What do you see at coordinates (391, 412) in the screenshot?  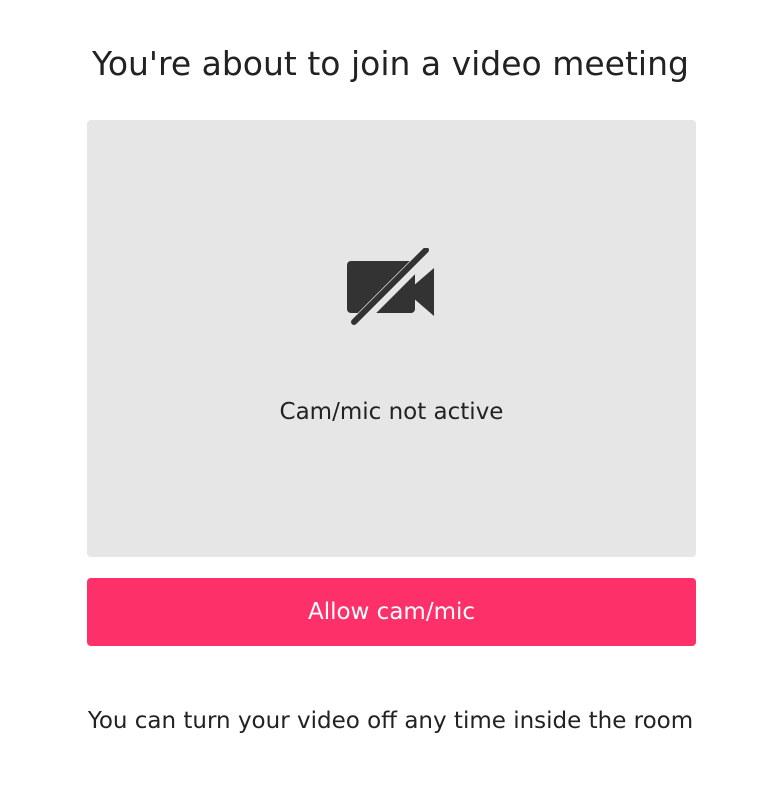 I see `cam-mic-status-text: Cam/mic not active` at bounding box center [391, 412].